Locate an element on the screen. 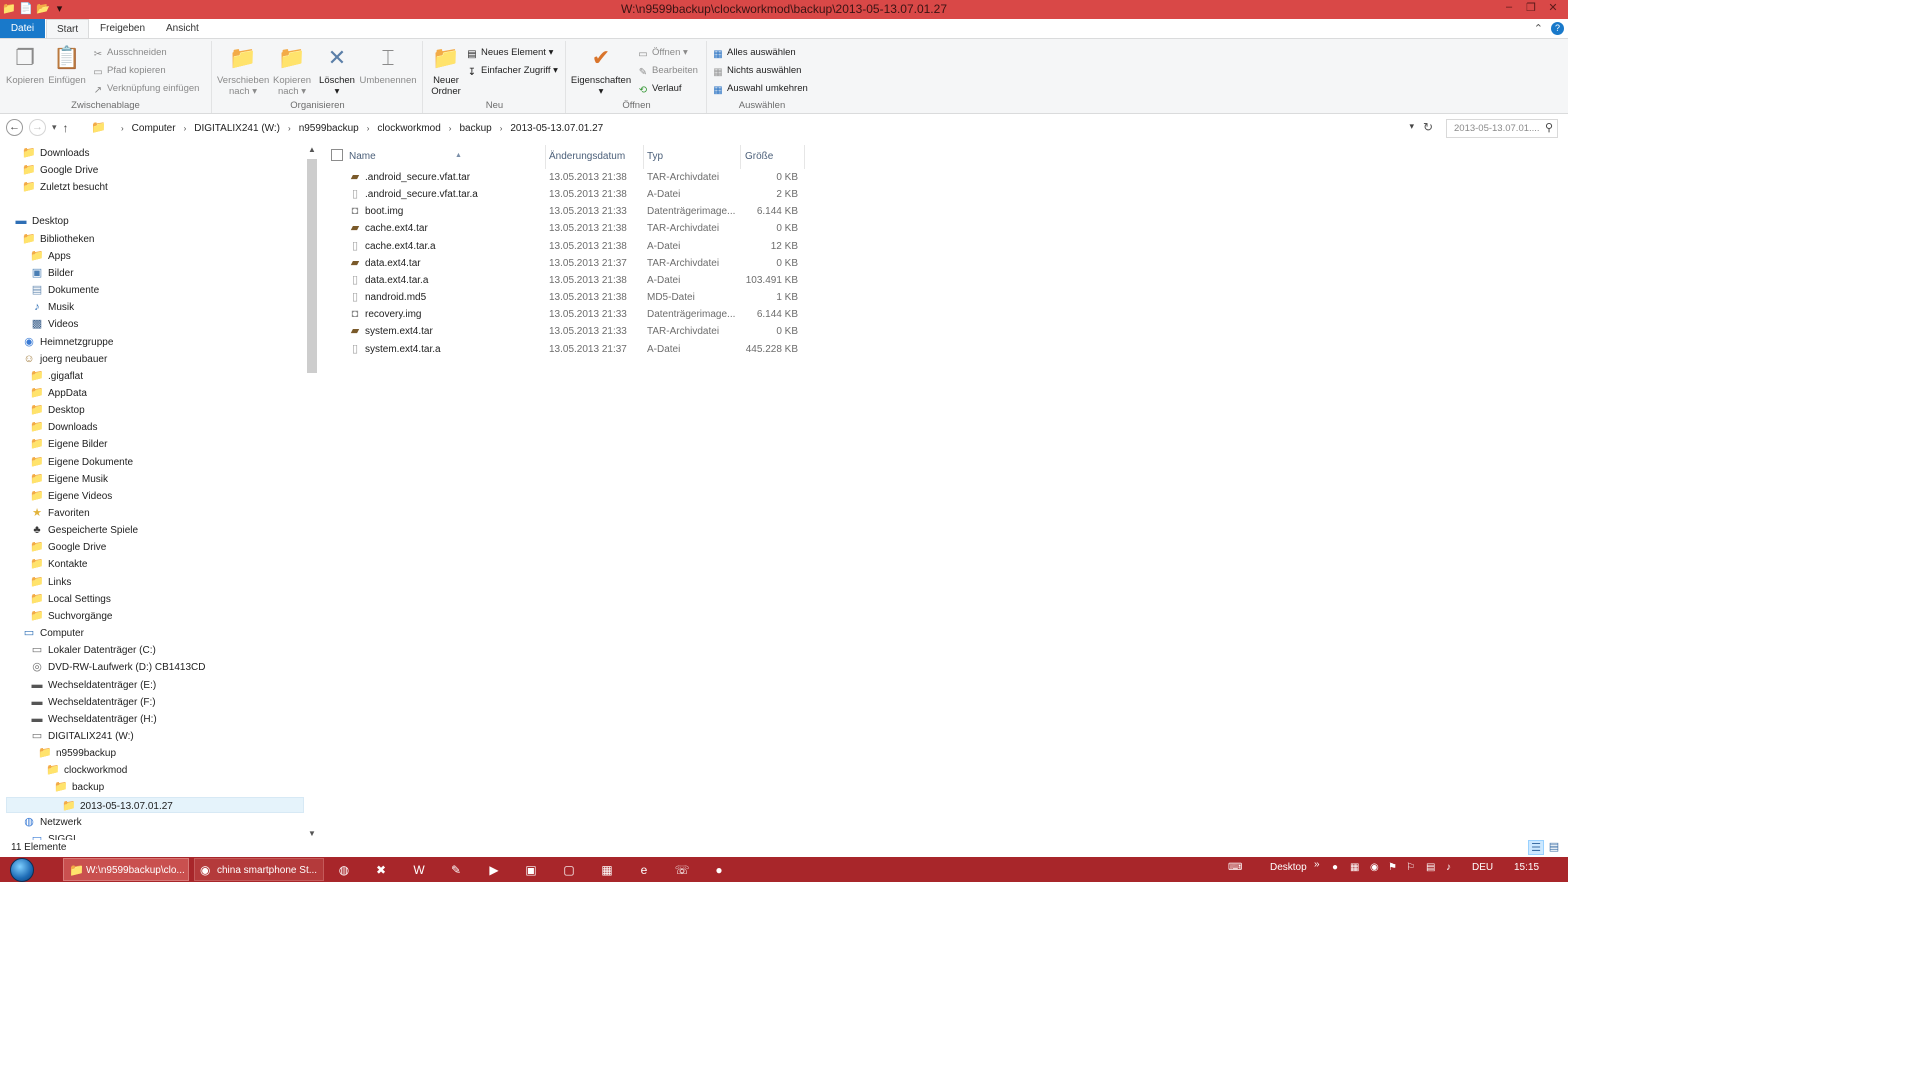 Image resolution: width=1920 pixels, height=1080 pixels. nav-item: 📁 Eigene Musik is located at coordinates (69, 479).